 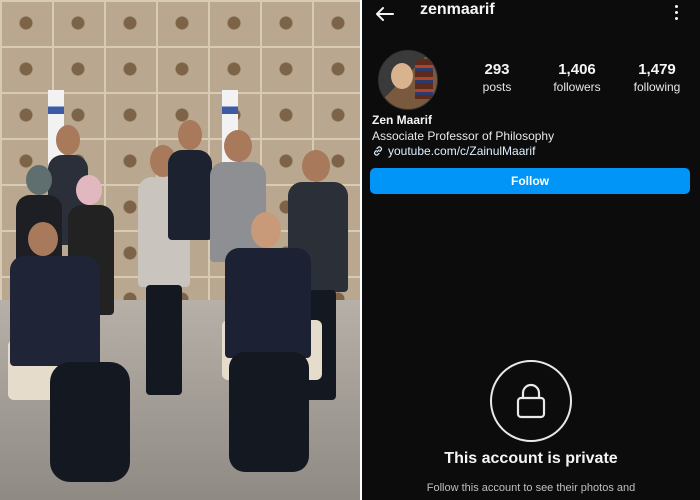 What do you see at coordinates (457, 9) in the screenshot?
I see `profile-username: zenmaarif` at bounding box center [457, 9].